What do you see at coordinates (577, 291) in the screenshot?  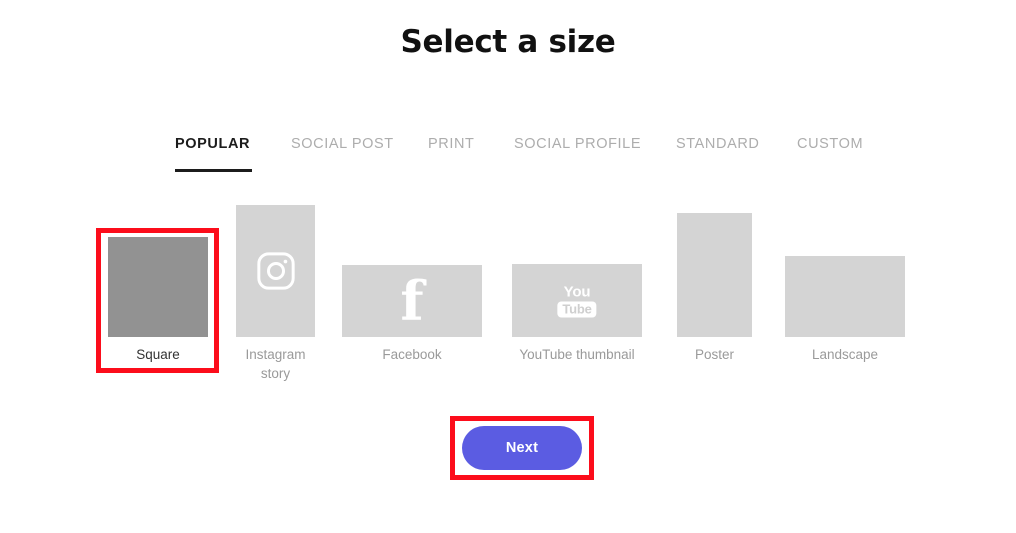 I see `youtube-logo-you-text: You` at bounding box center [577, 291].